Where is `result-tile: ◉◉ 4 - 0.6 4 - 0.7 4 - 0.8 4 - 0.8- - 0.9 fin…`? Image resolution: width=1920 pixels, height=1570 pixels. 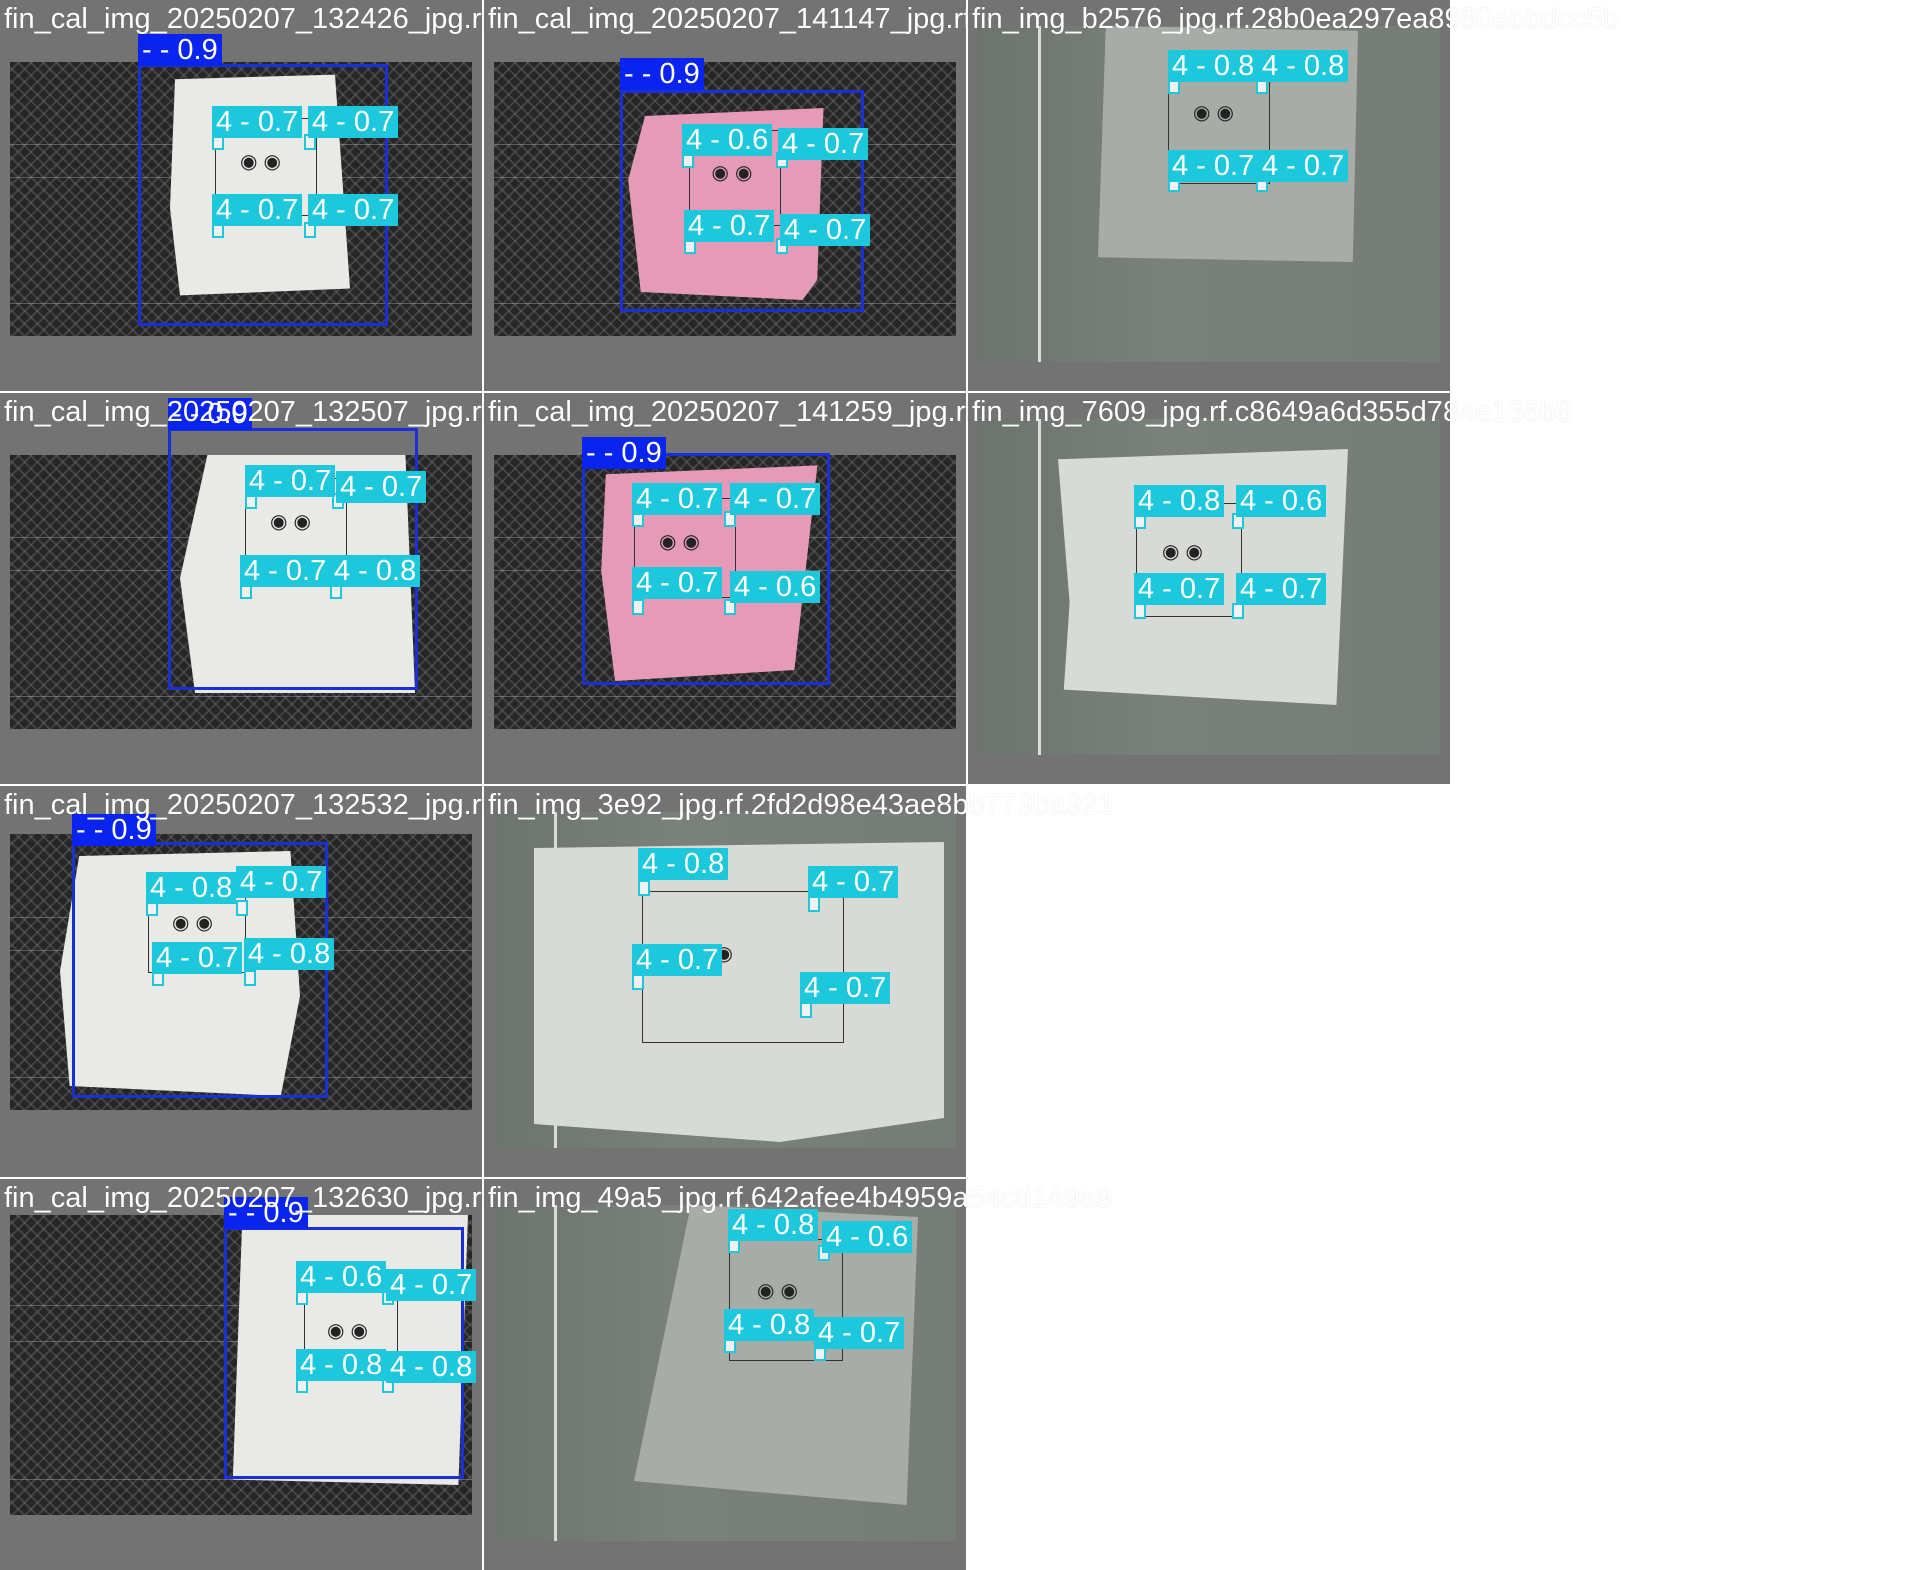 result-tile: ◉◉ 4 - 0.6 4 - 0.7 4 - 0.8 4 - 0.8- - 0.9 fin… is located at coordinates (281, 1374).